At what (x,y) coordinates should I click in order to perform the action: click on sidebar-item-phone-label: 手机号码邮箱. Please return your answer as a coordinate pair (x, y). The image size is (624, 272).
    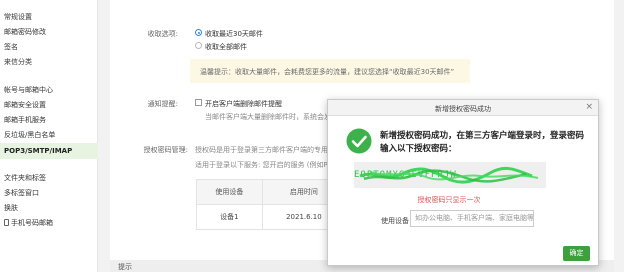
    Looking at the image, I should click on (32, 223).